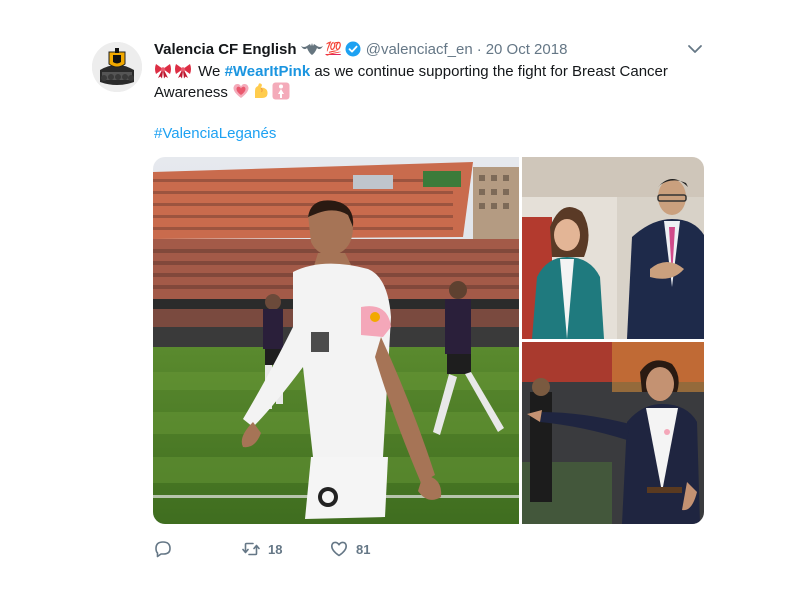 The height and width of the screenshot is (600, 800). I want to click on verified-badge-icon, so click(353, 49).